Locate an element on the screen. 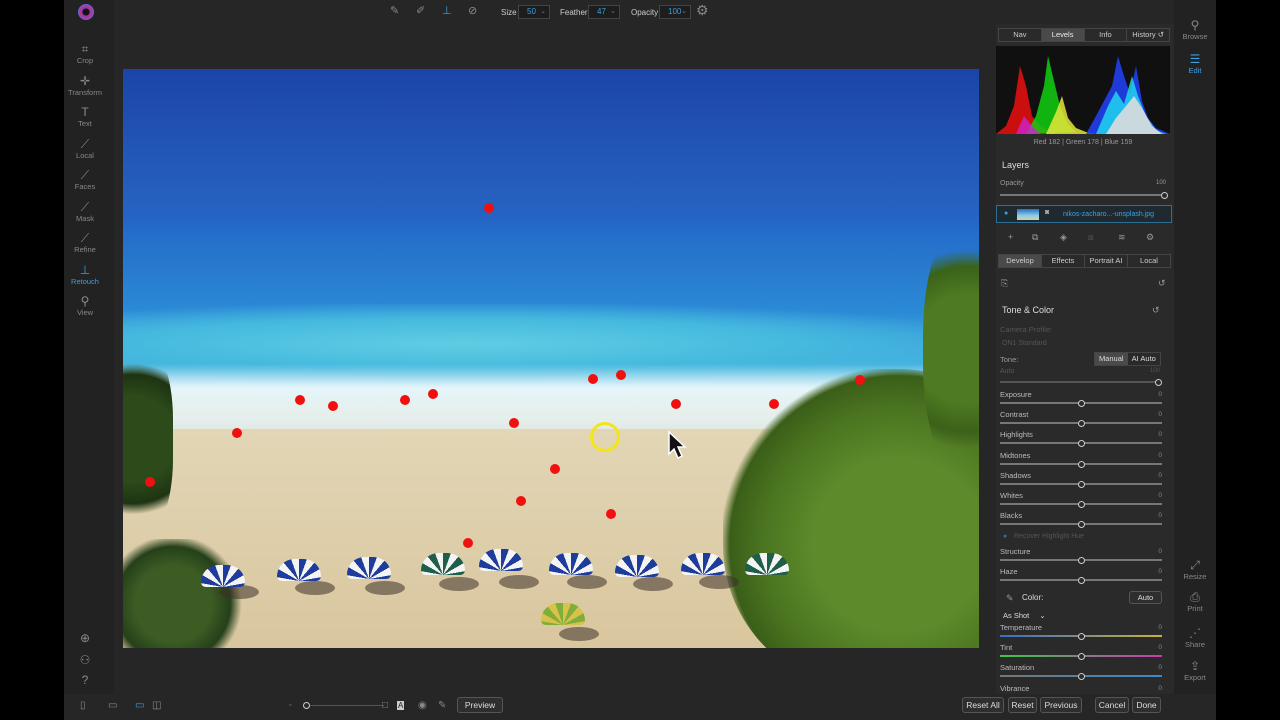  perfect-eraser-icon: ✐ is located at coordinates (420, 10).